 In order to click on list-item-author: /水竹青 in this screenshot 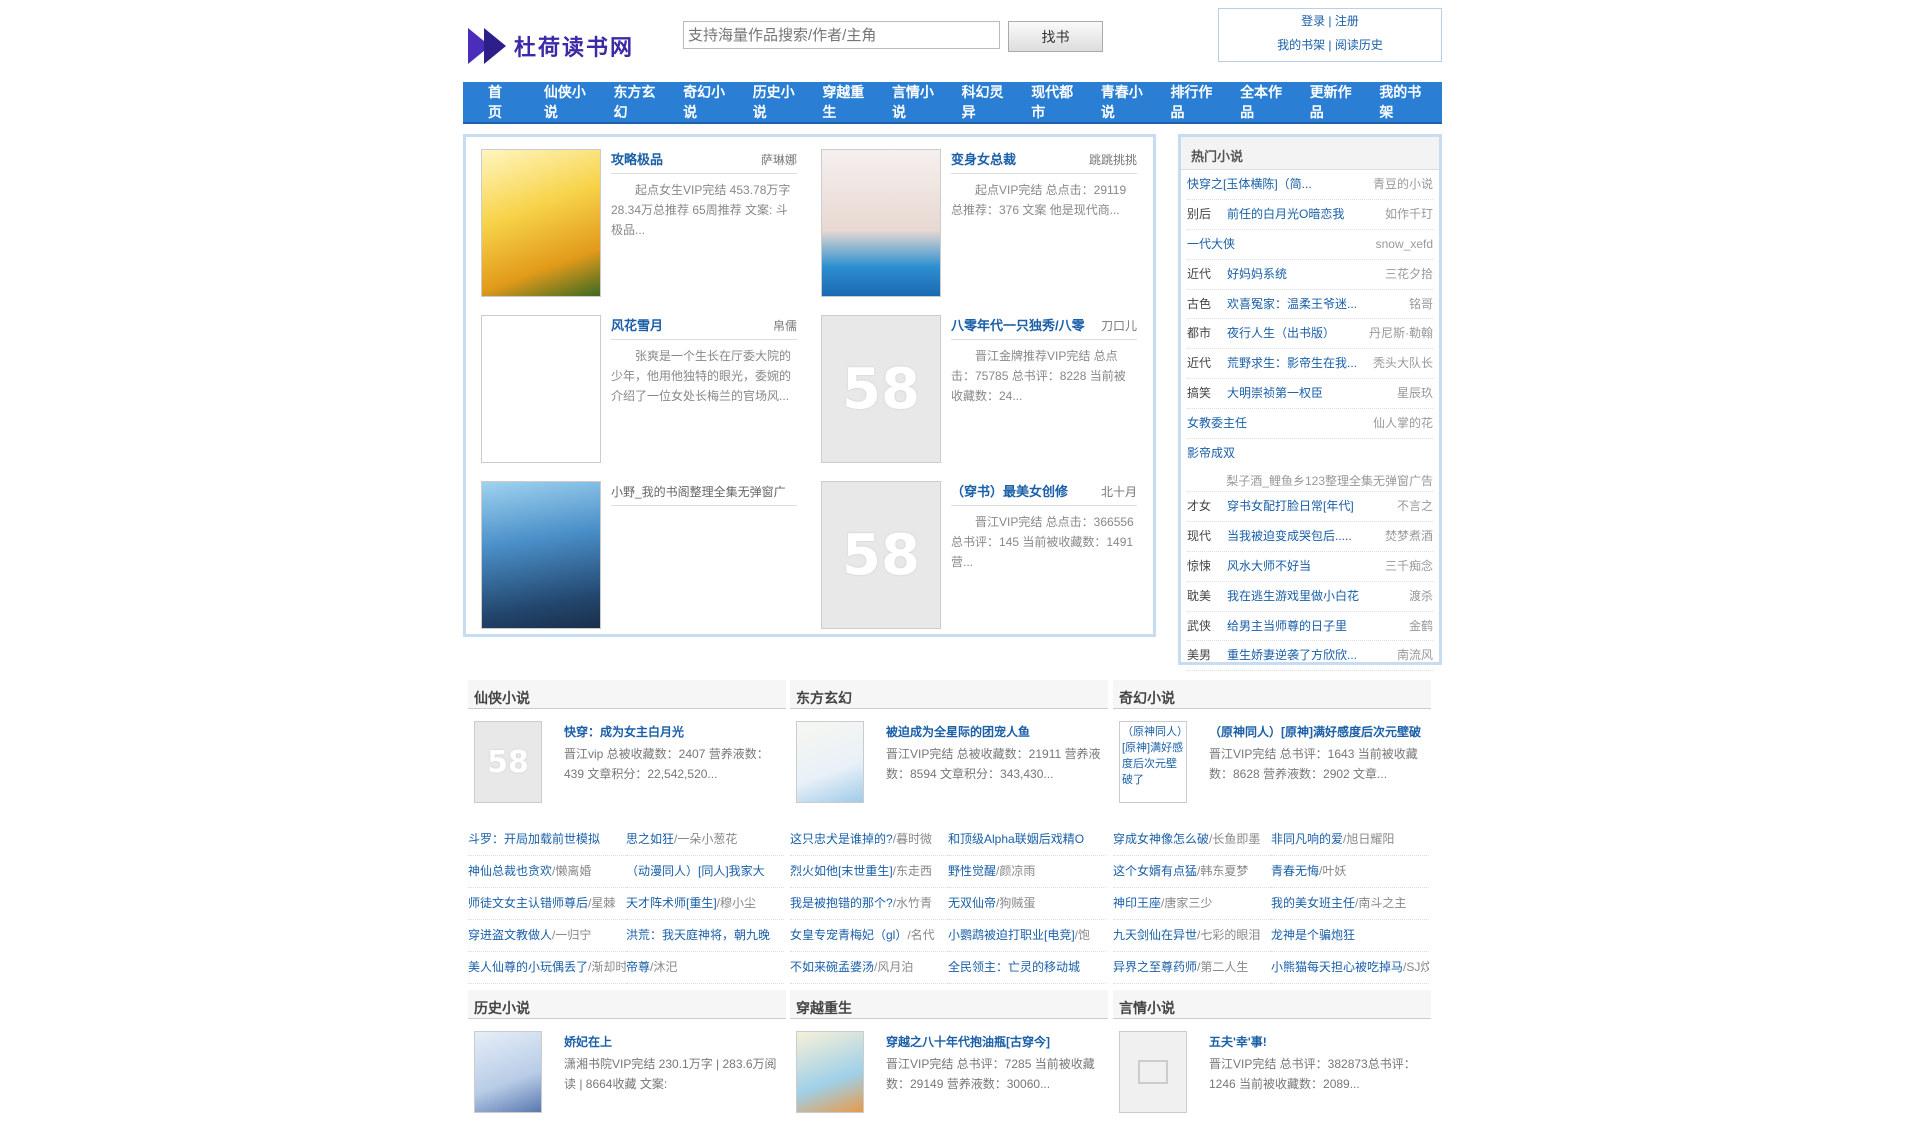, I will do `click(912, 903)`.